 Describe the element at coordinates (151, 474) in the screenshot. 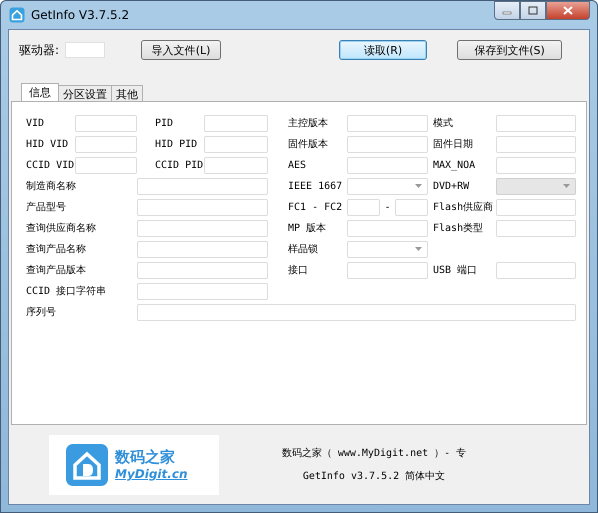

I see `logo-url: MyDigit.cn` at that location.